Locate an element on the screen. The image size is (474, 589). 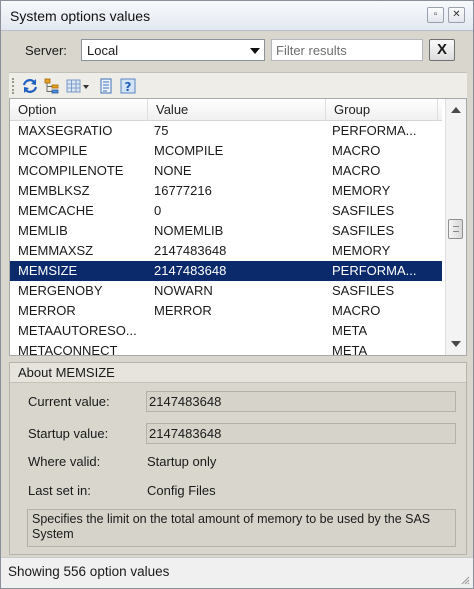
cell-option: MAXSEGRATIO is located at coordinates (65, 130).